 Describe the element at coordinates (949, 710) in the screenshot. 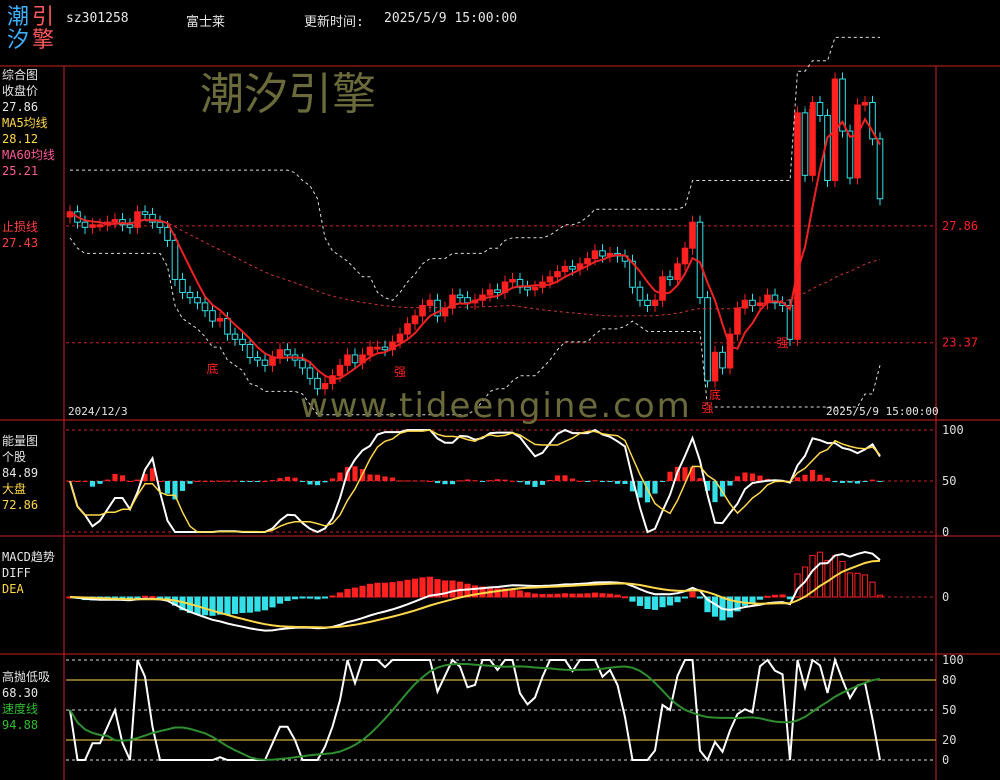

I see `hsld-tick-label: 50` at that location.